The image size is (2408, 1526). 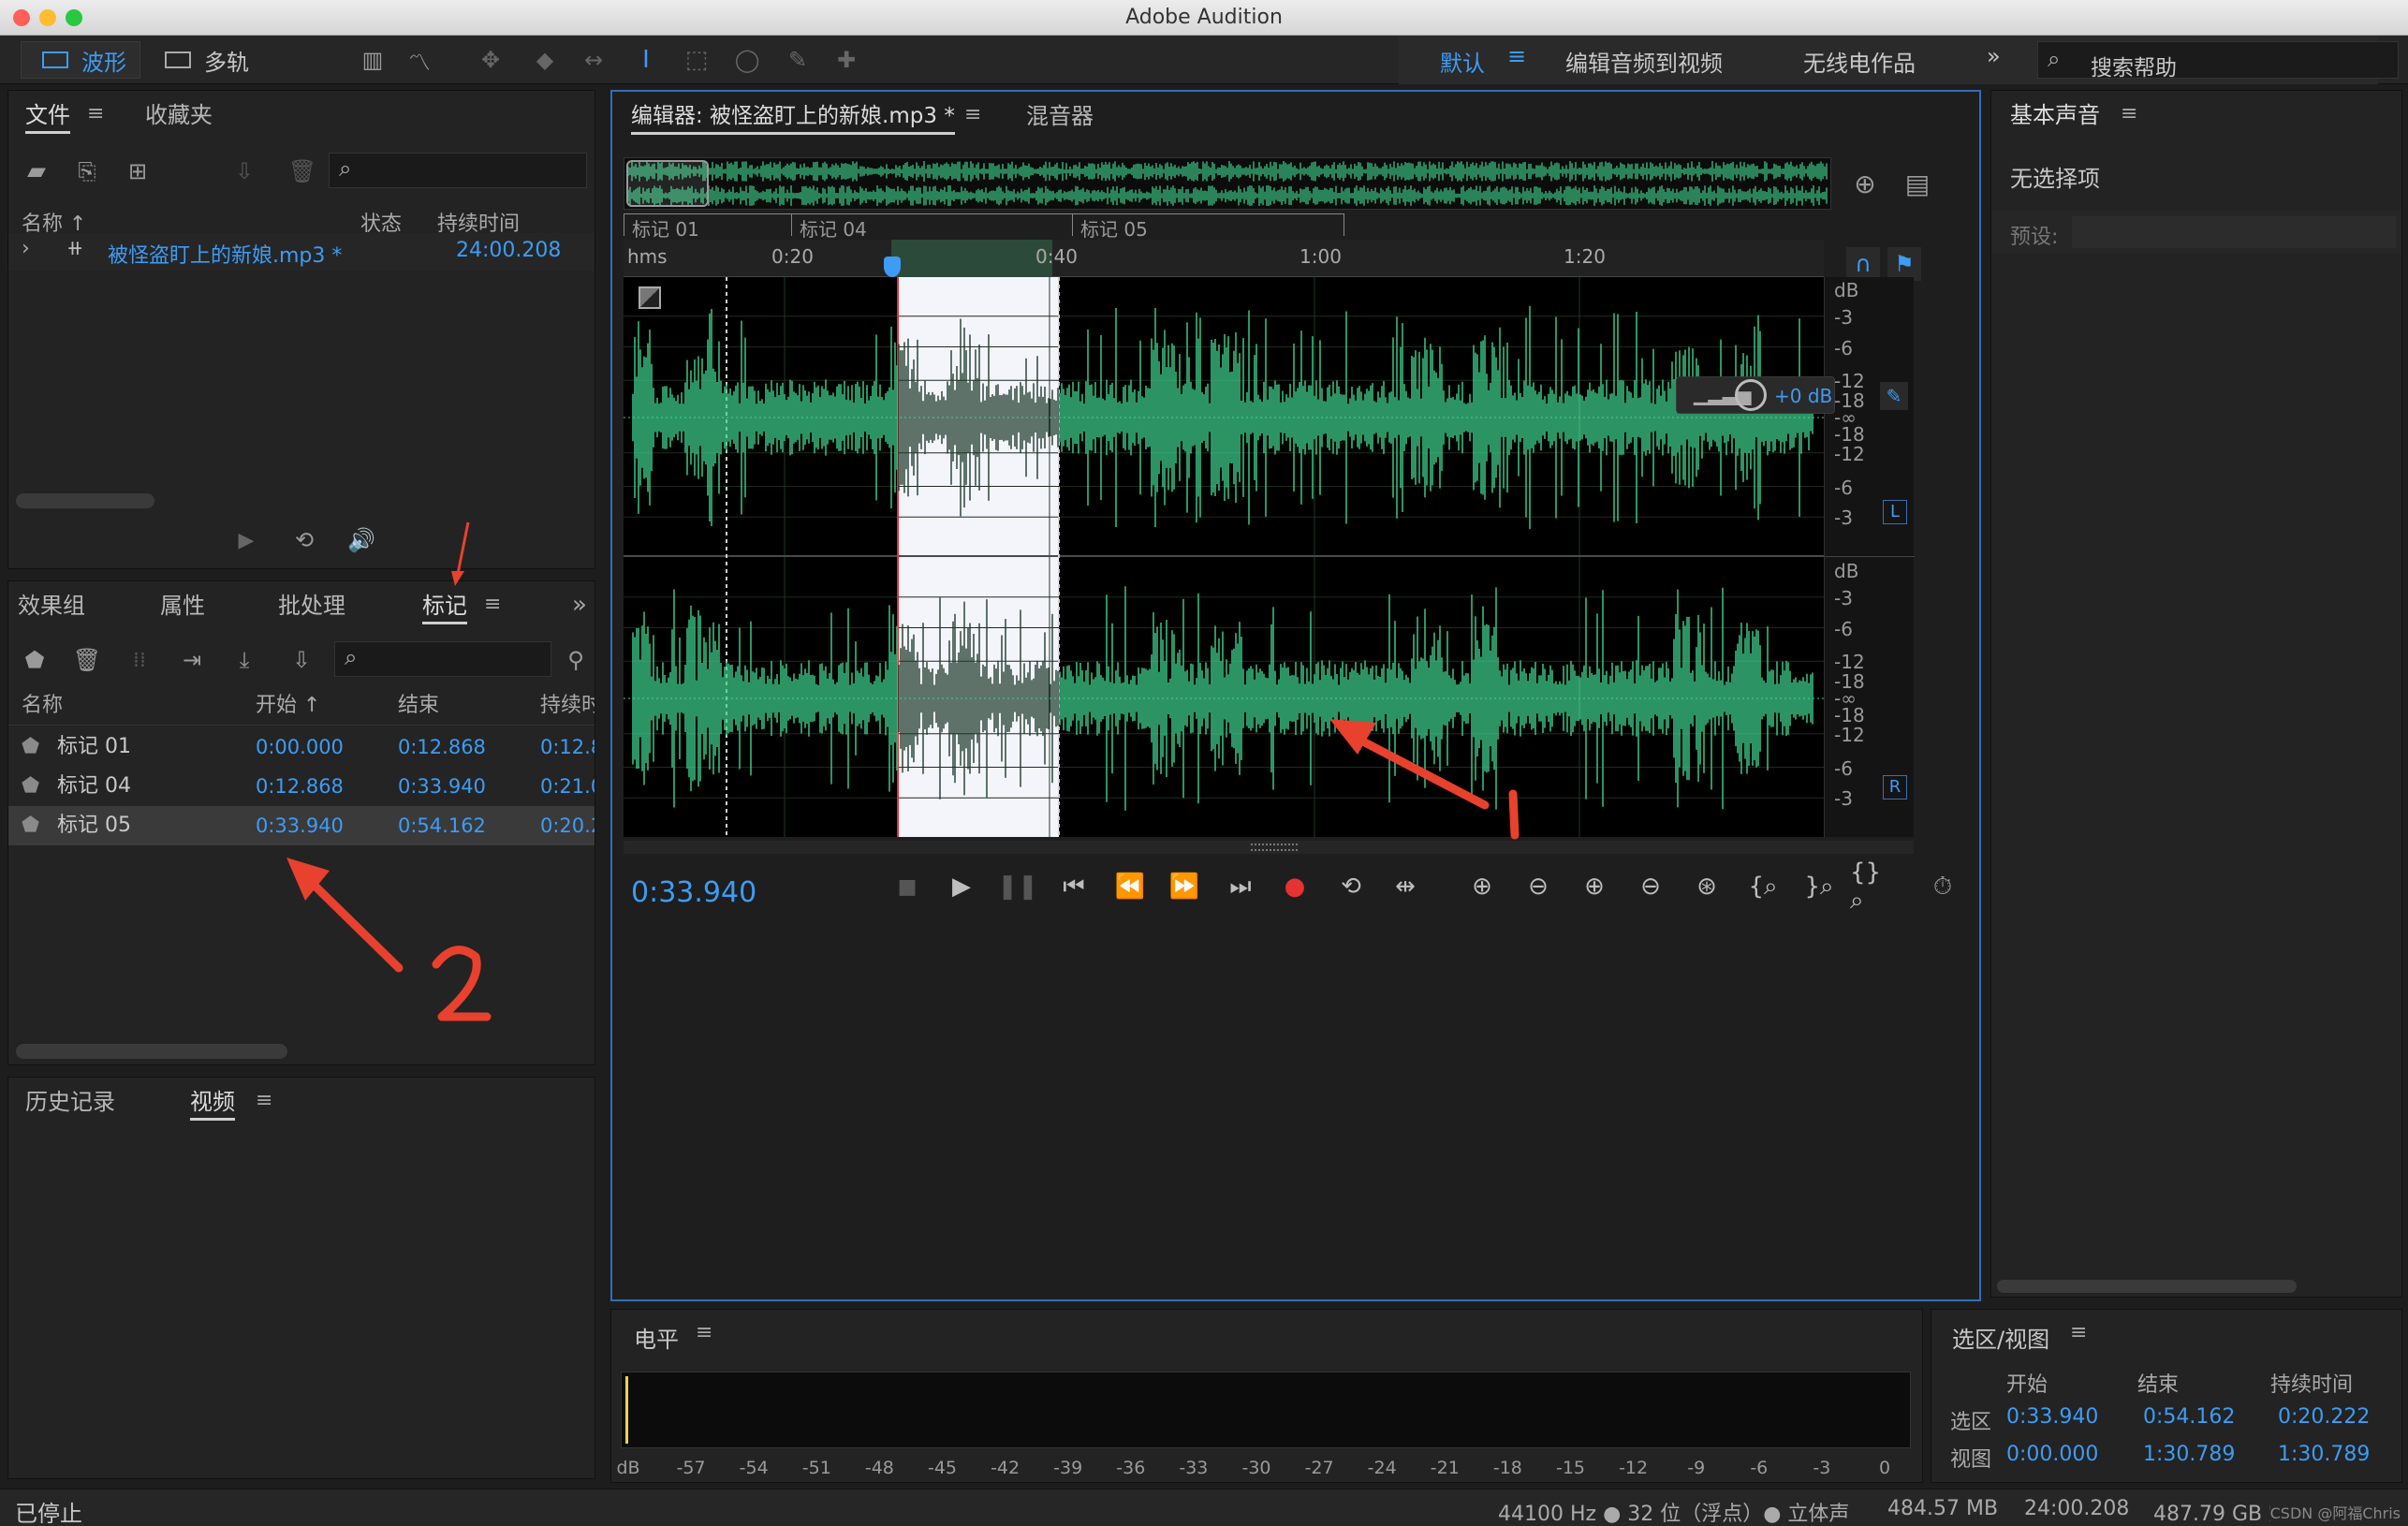 What do you see at coordinates (179, 115) in the screenshot?
I see `tab-favorites: 收藏夹` at bounding box center [179, 115].